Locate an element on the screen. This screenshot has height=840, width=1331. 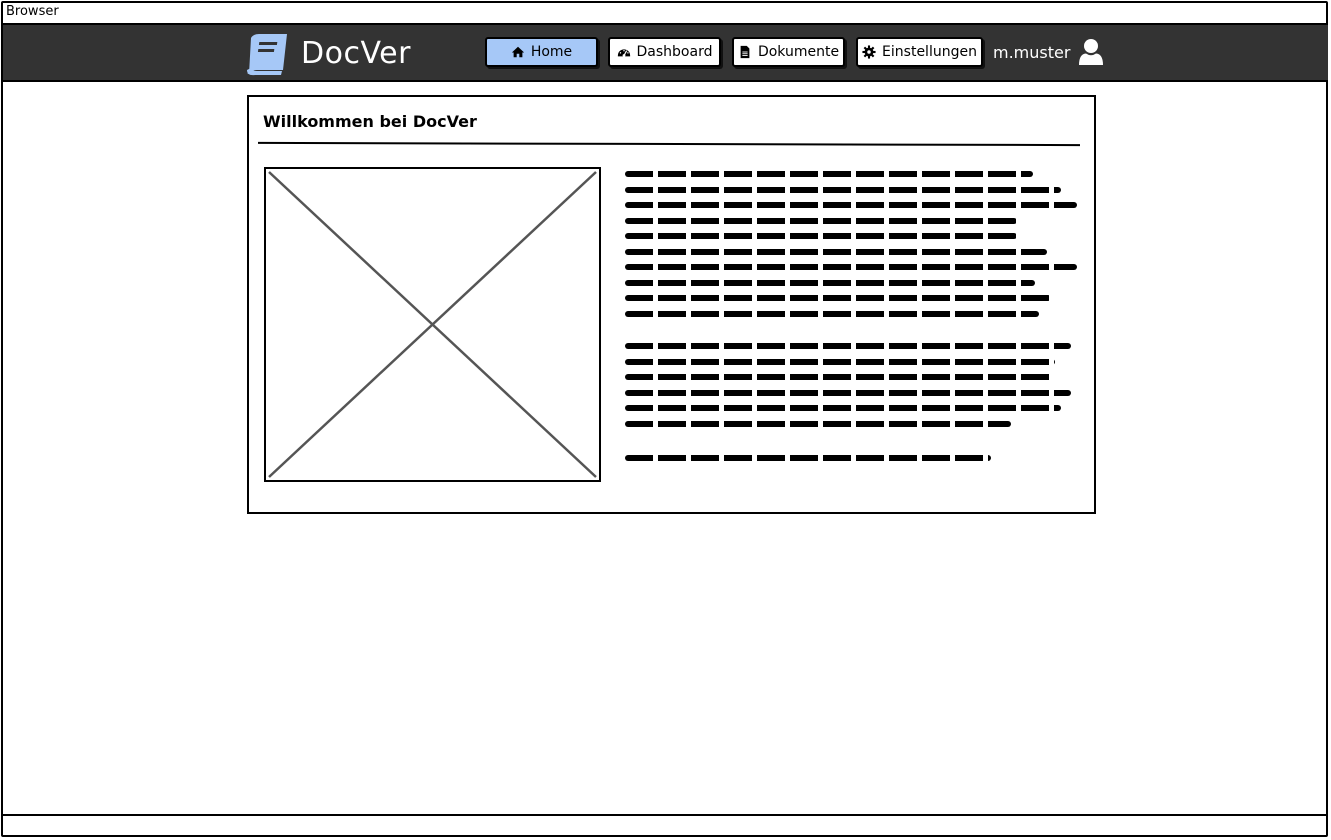
nav-dokumente-button: Dokumente is located at coordinates (788, 52).